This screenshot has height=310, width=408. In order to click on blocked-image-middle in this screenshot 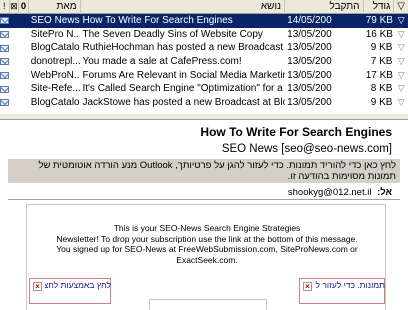, I will do `click(208, 304)`.